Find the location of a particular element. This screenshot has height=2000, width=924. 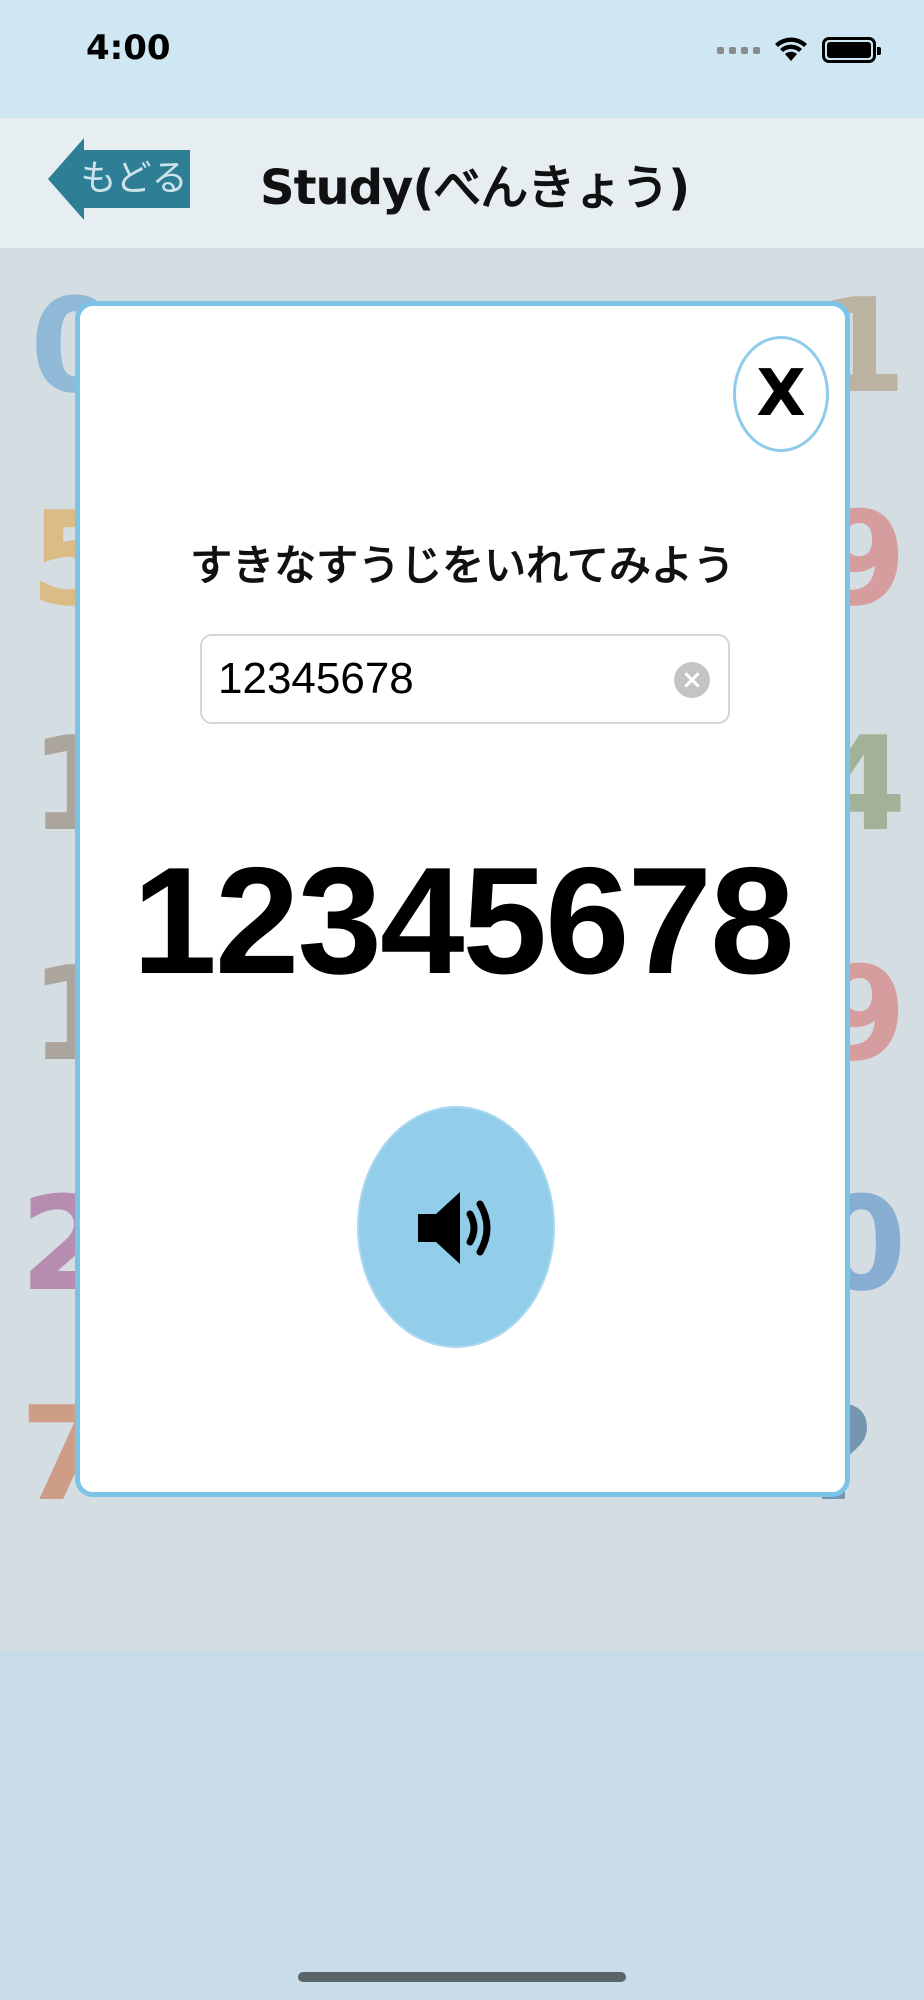

speaker-icon is located at coordinates (454, 1228).